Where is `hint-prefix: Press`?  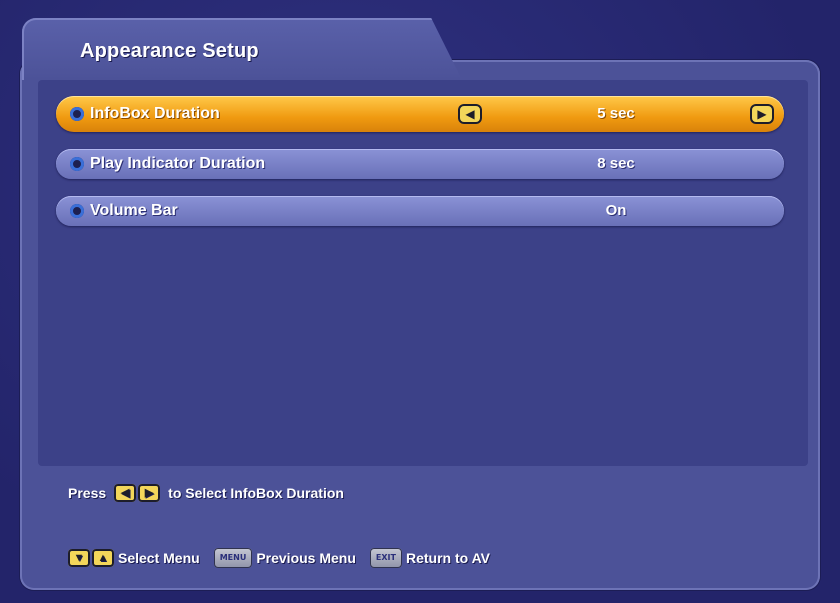
hint-prefix: Press is located at coordinates (87, 493).